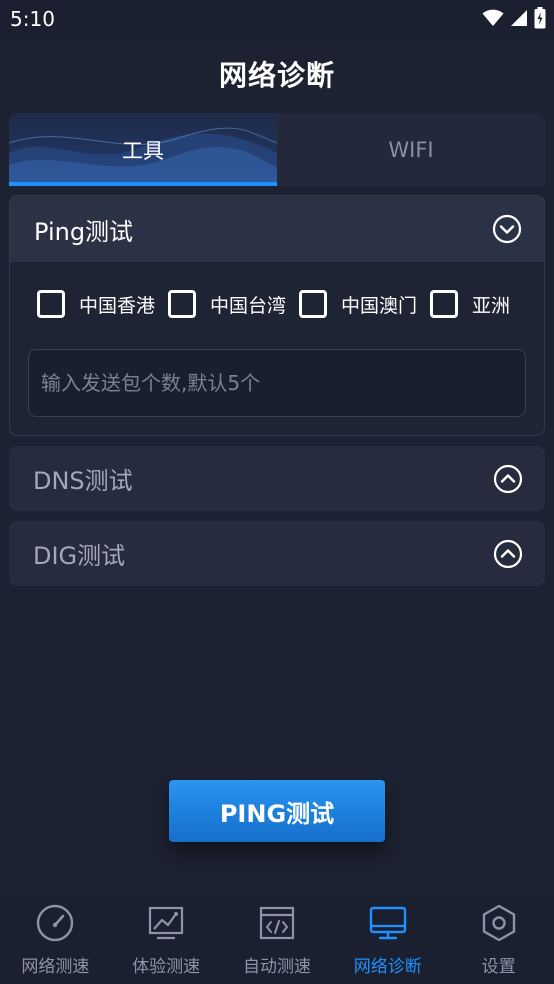 Image resolution: width=554 pixels, height=984 pixels. I want to click on nav-label: 网络诊断, so click(387, 967).